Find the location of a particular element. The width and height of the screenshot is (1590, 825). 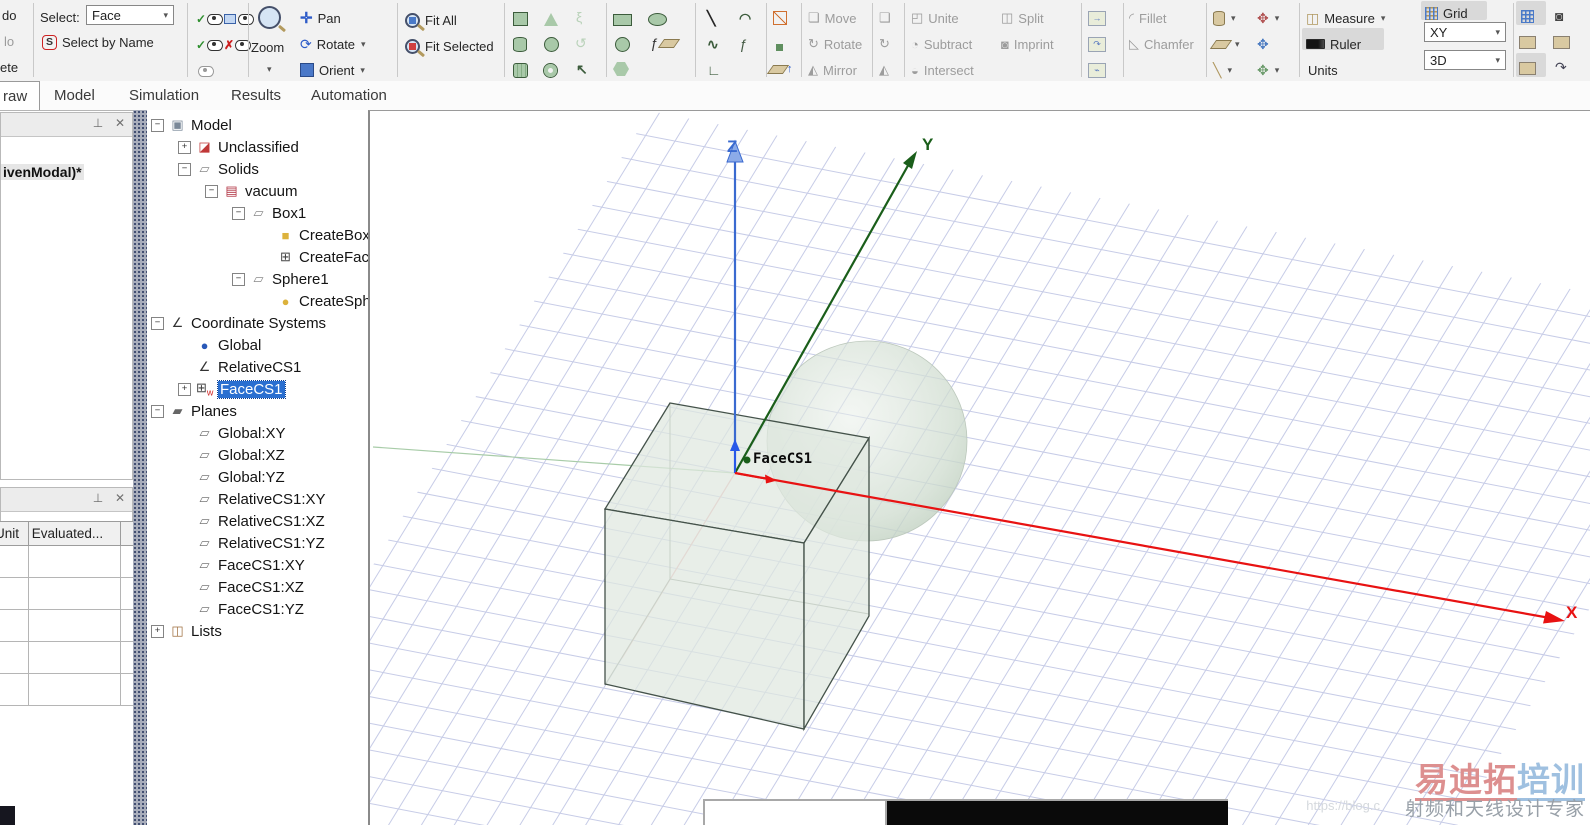

units-button: Units is located at coordinates (1323, 70).